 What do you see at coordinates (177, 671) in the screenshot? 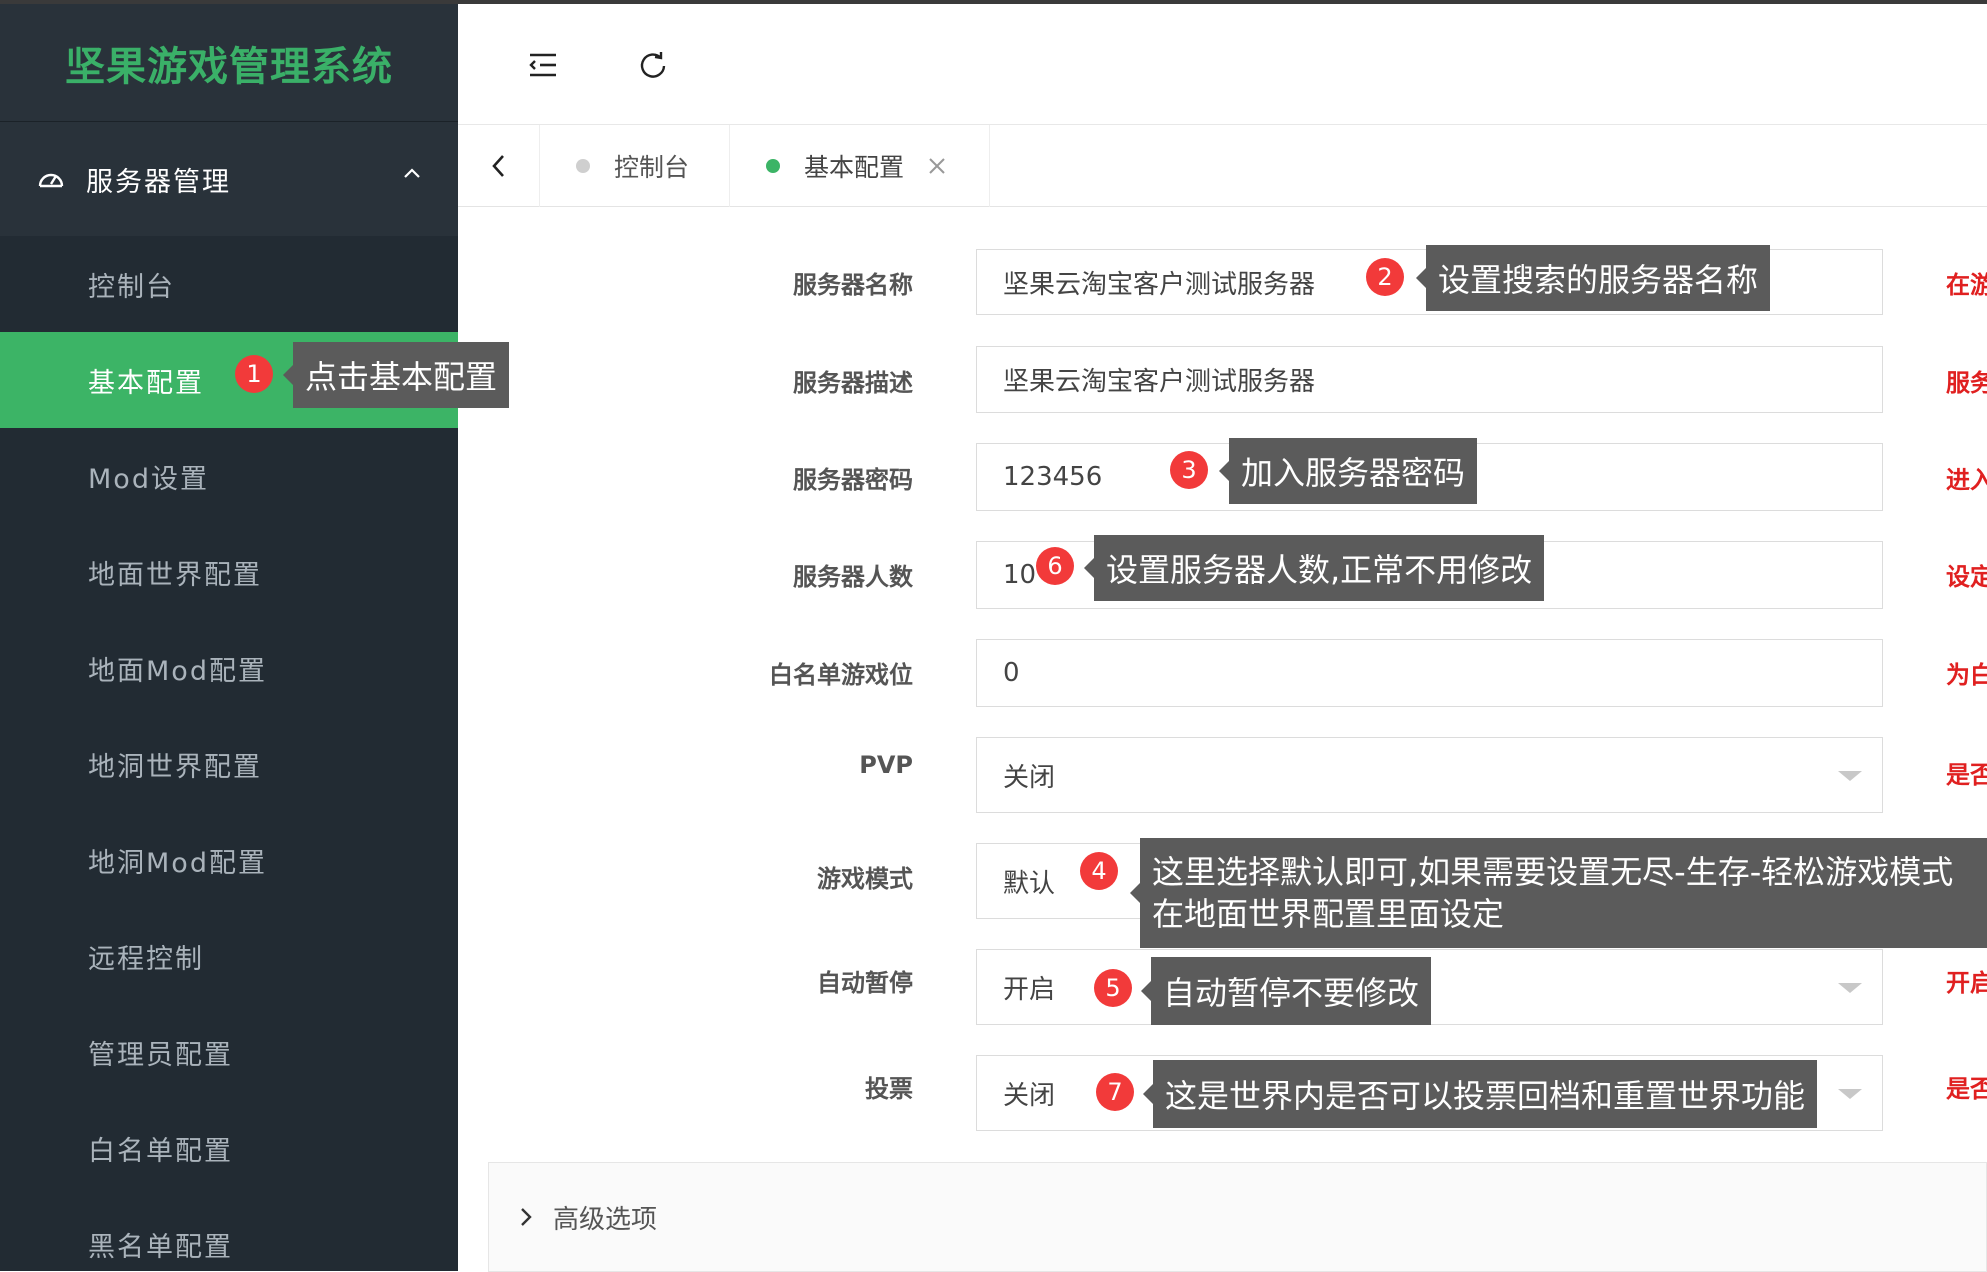
I see `sidebar-item-label: 地面Mod配置` at bounding box center [177, 671].